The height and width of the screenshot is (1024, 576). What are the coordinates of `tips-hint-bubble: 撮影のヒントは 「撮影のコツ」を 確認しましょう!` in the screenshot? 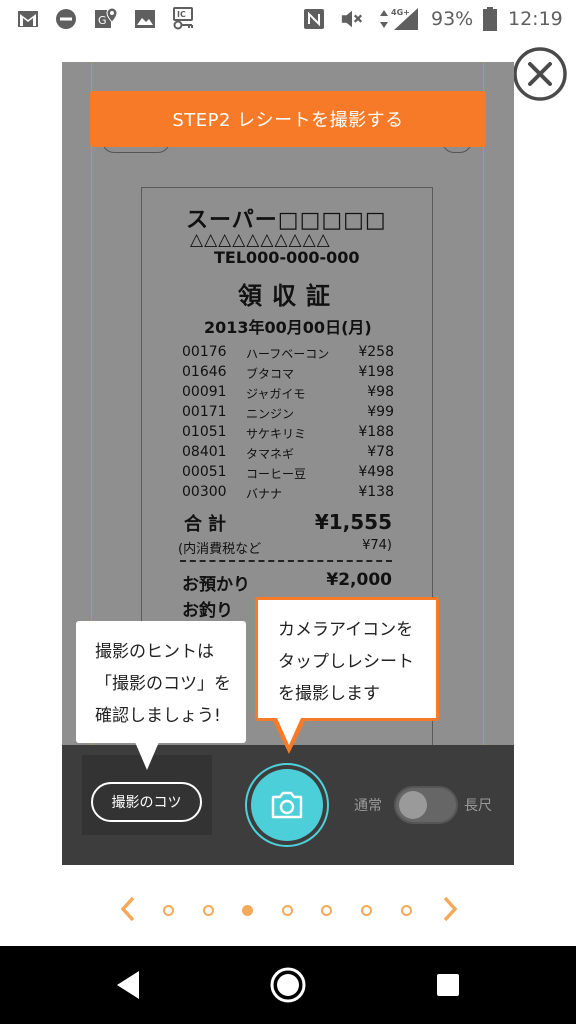 It's located at (161, 682).